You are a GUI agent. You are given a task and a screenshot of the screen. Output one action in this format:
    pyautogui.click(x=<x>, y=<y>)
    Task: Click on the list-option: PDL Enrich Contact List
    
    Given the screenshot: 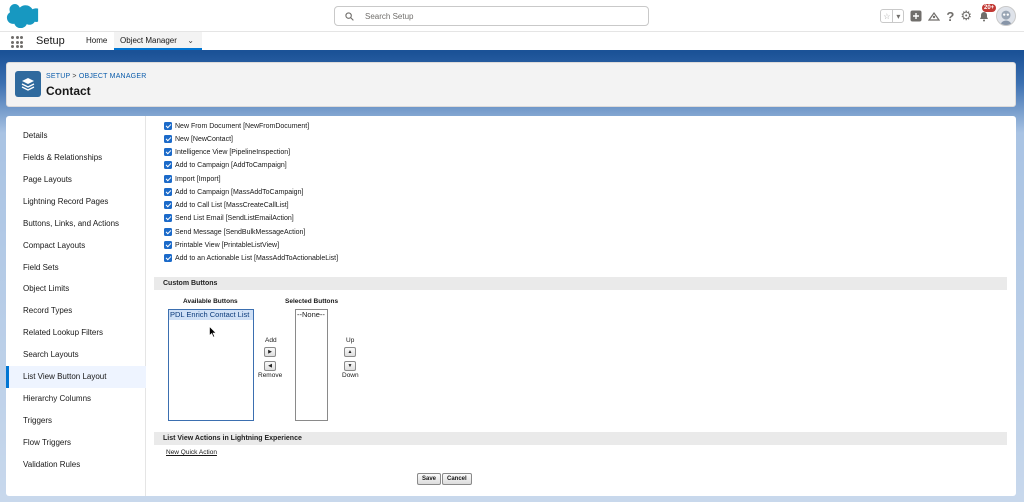 What is the action you would take?
    pyautogui.click(x=211, y=315)
    